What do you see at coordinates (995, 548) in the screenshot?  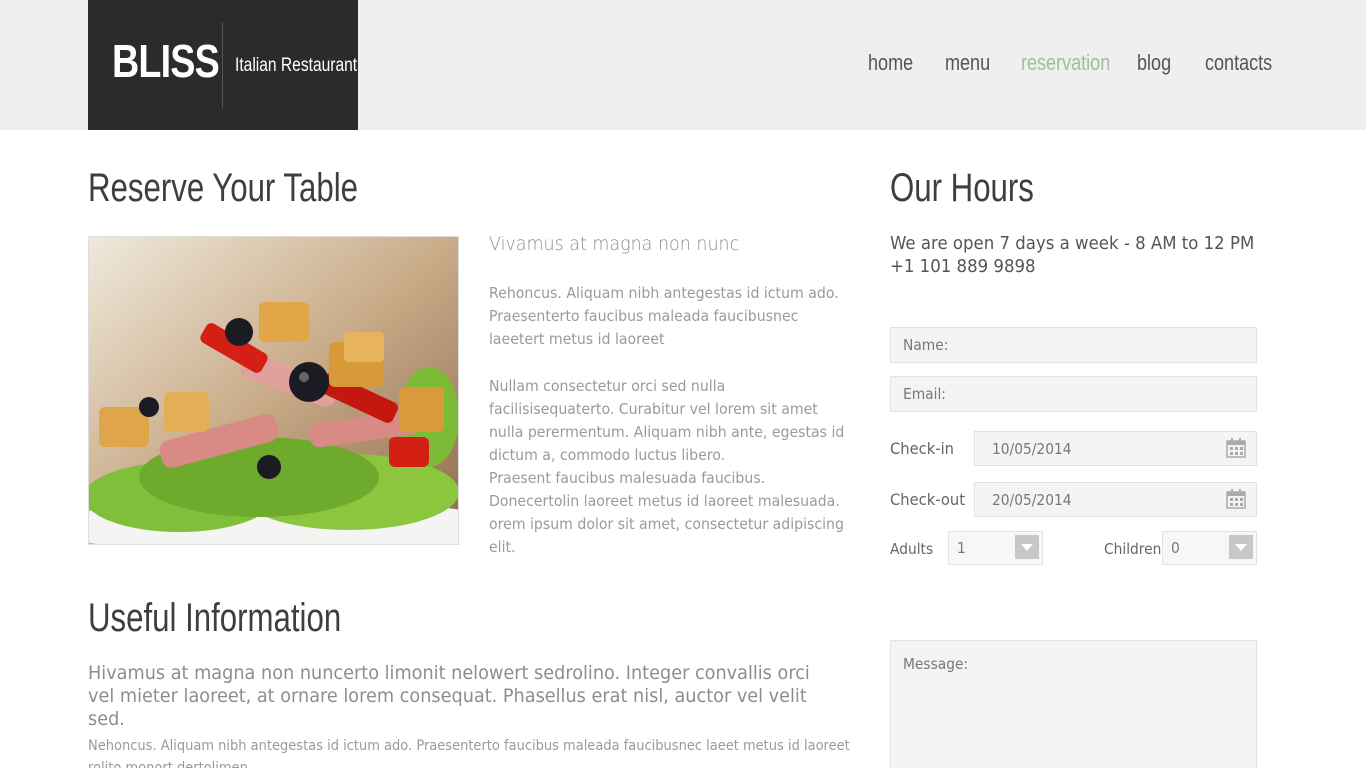 I see `adults-select: 1` at bounding box center [995, 548].